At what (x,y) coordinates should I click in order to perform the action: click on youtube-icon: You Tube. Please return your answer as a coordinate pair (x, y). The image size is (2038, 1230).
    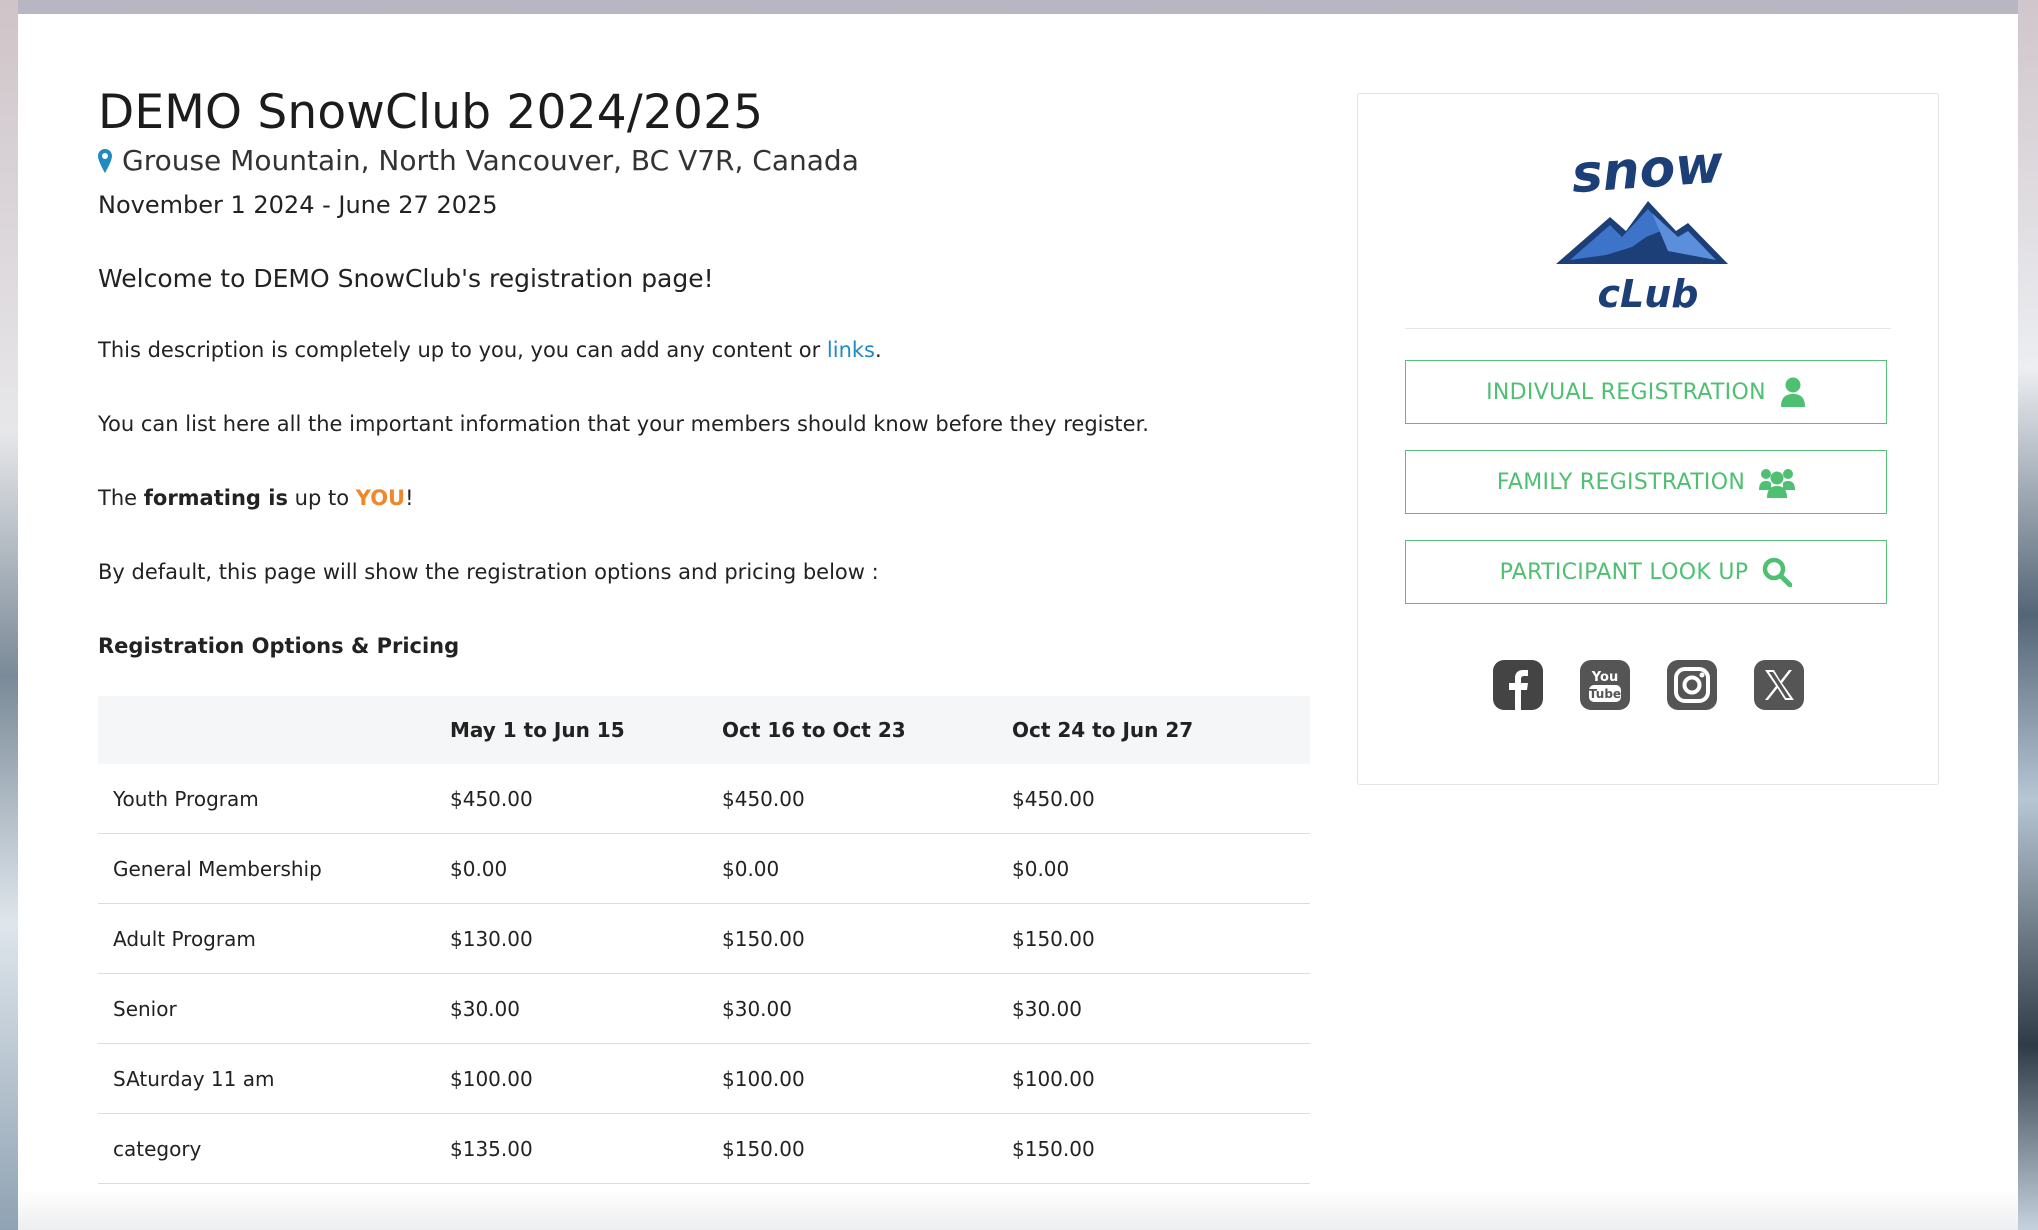
    Looking at the image, I should click on (1604, 685).